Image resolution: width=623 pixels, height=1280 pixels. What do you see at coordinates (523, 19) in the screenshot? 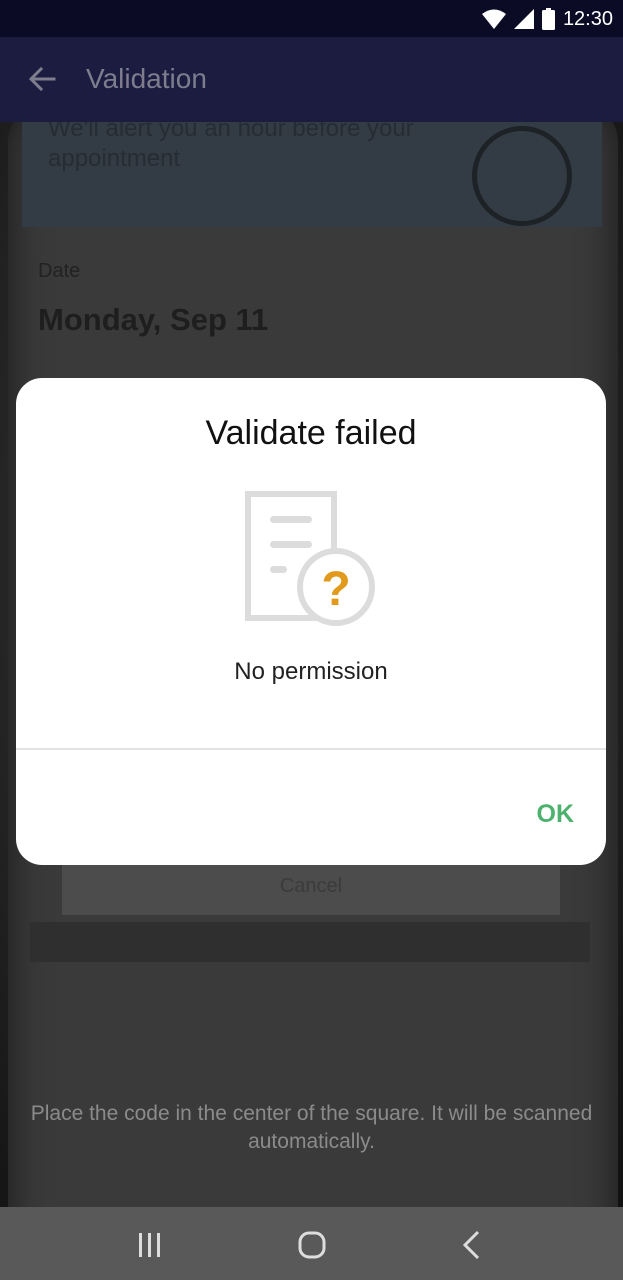
I see `cellular-signal-icon` at bounding box center [523, 19].